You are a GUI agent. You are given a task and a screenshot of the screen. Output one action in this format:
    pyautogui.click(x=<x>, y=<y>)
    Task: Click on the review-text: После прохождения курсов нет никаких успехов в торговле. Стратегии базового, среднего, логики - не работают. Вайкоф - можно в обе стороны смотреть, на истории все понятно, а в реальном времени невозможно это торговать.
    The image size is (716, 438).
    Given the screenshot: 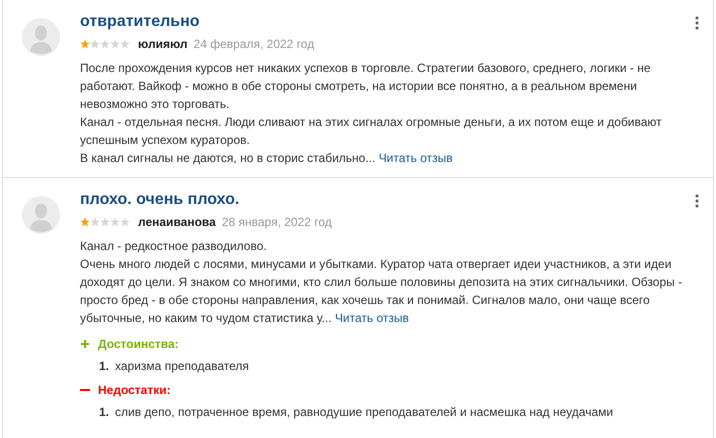 What is the action you would take?
    pyautogui.click(x=366, y=86)
    